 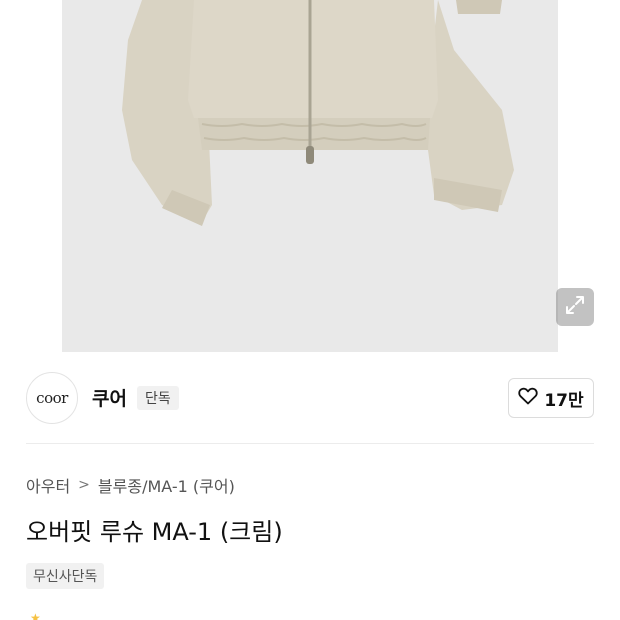 I want to click on expand-arrows-icon, so click(x=575, y=307).